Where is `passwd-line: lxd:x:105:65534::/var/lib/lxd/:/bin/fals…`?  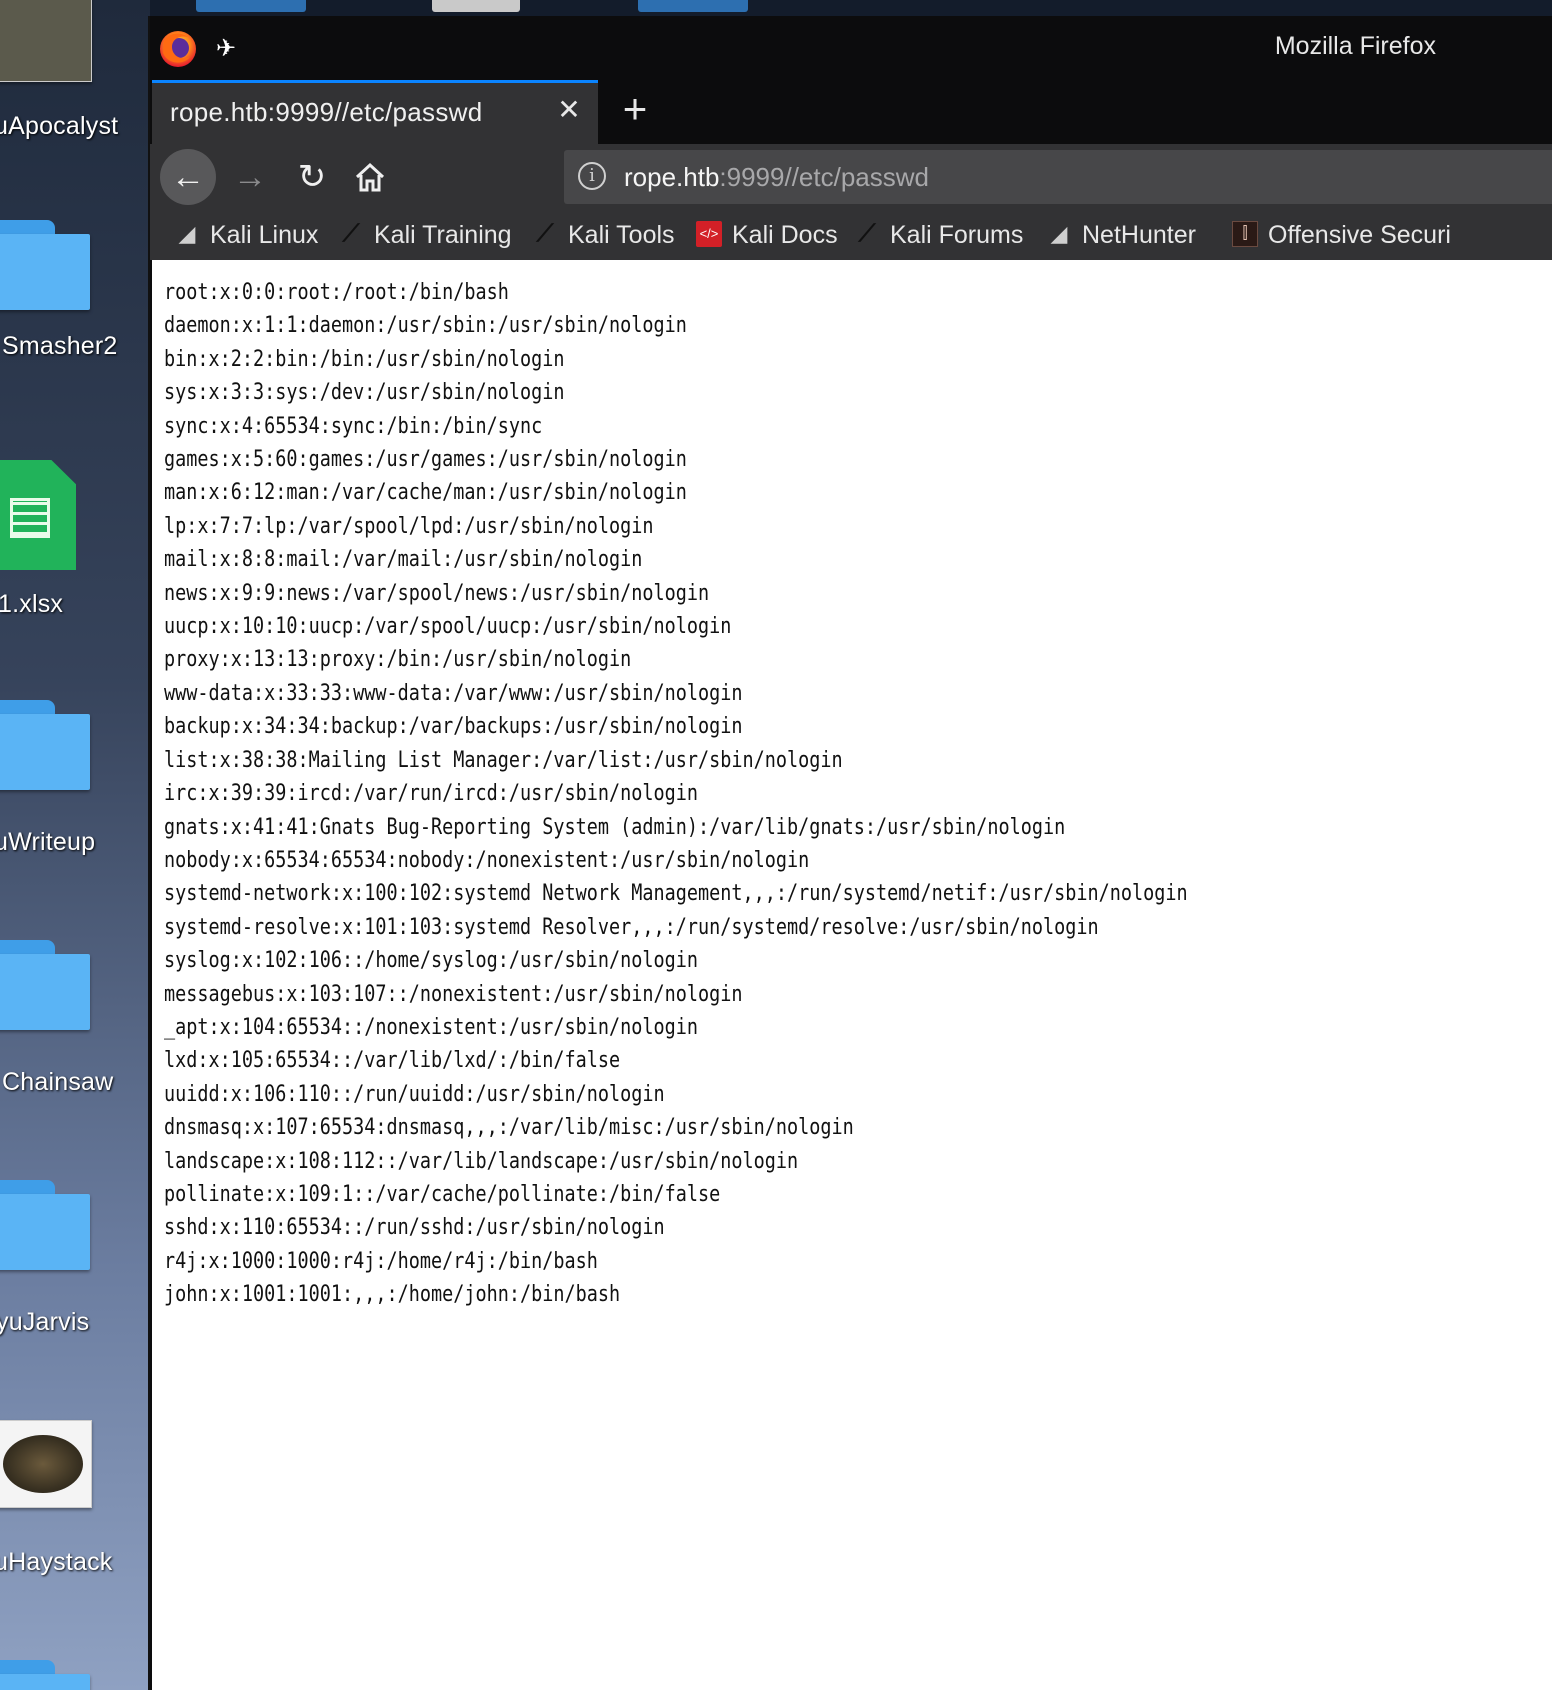 passwd-line: lxd:x:105:65534::/var/lib/lxd/:/bin/fals… is located at coordinates (392, 1061).